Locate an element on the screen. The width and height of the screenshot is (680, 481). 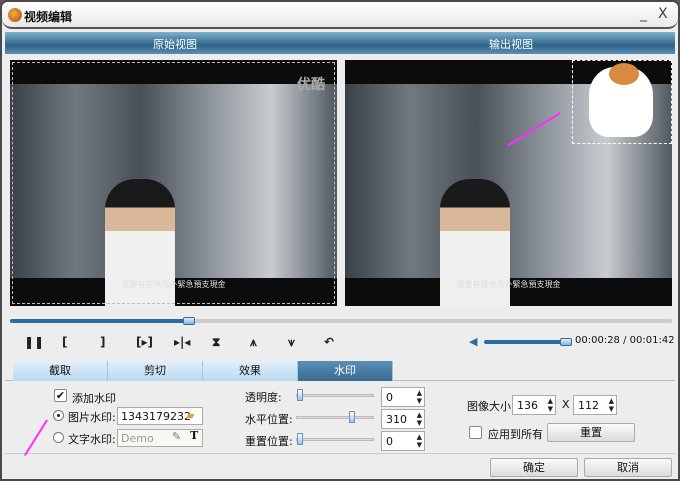
timeline-progress is located at coordinates (99, 321).